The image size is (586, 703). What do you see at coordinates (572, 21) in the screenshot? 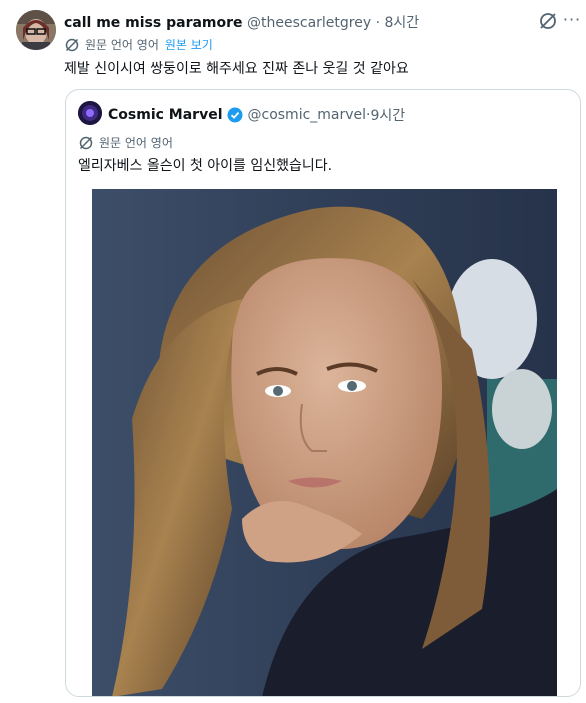
I see `more-icon: ···` at bounding box center [572, 21].